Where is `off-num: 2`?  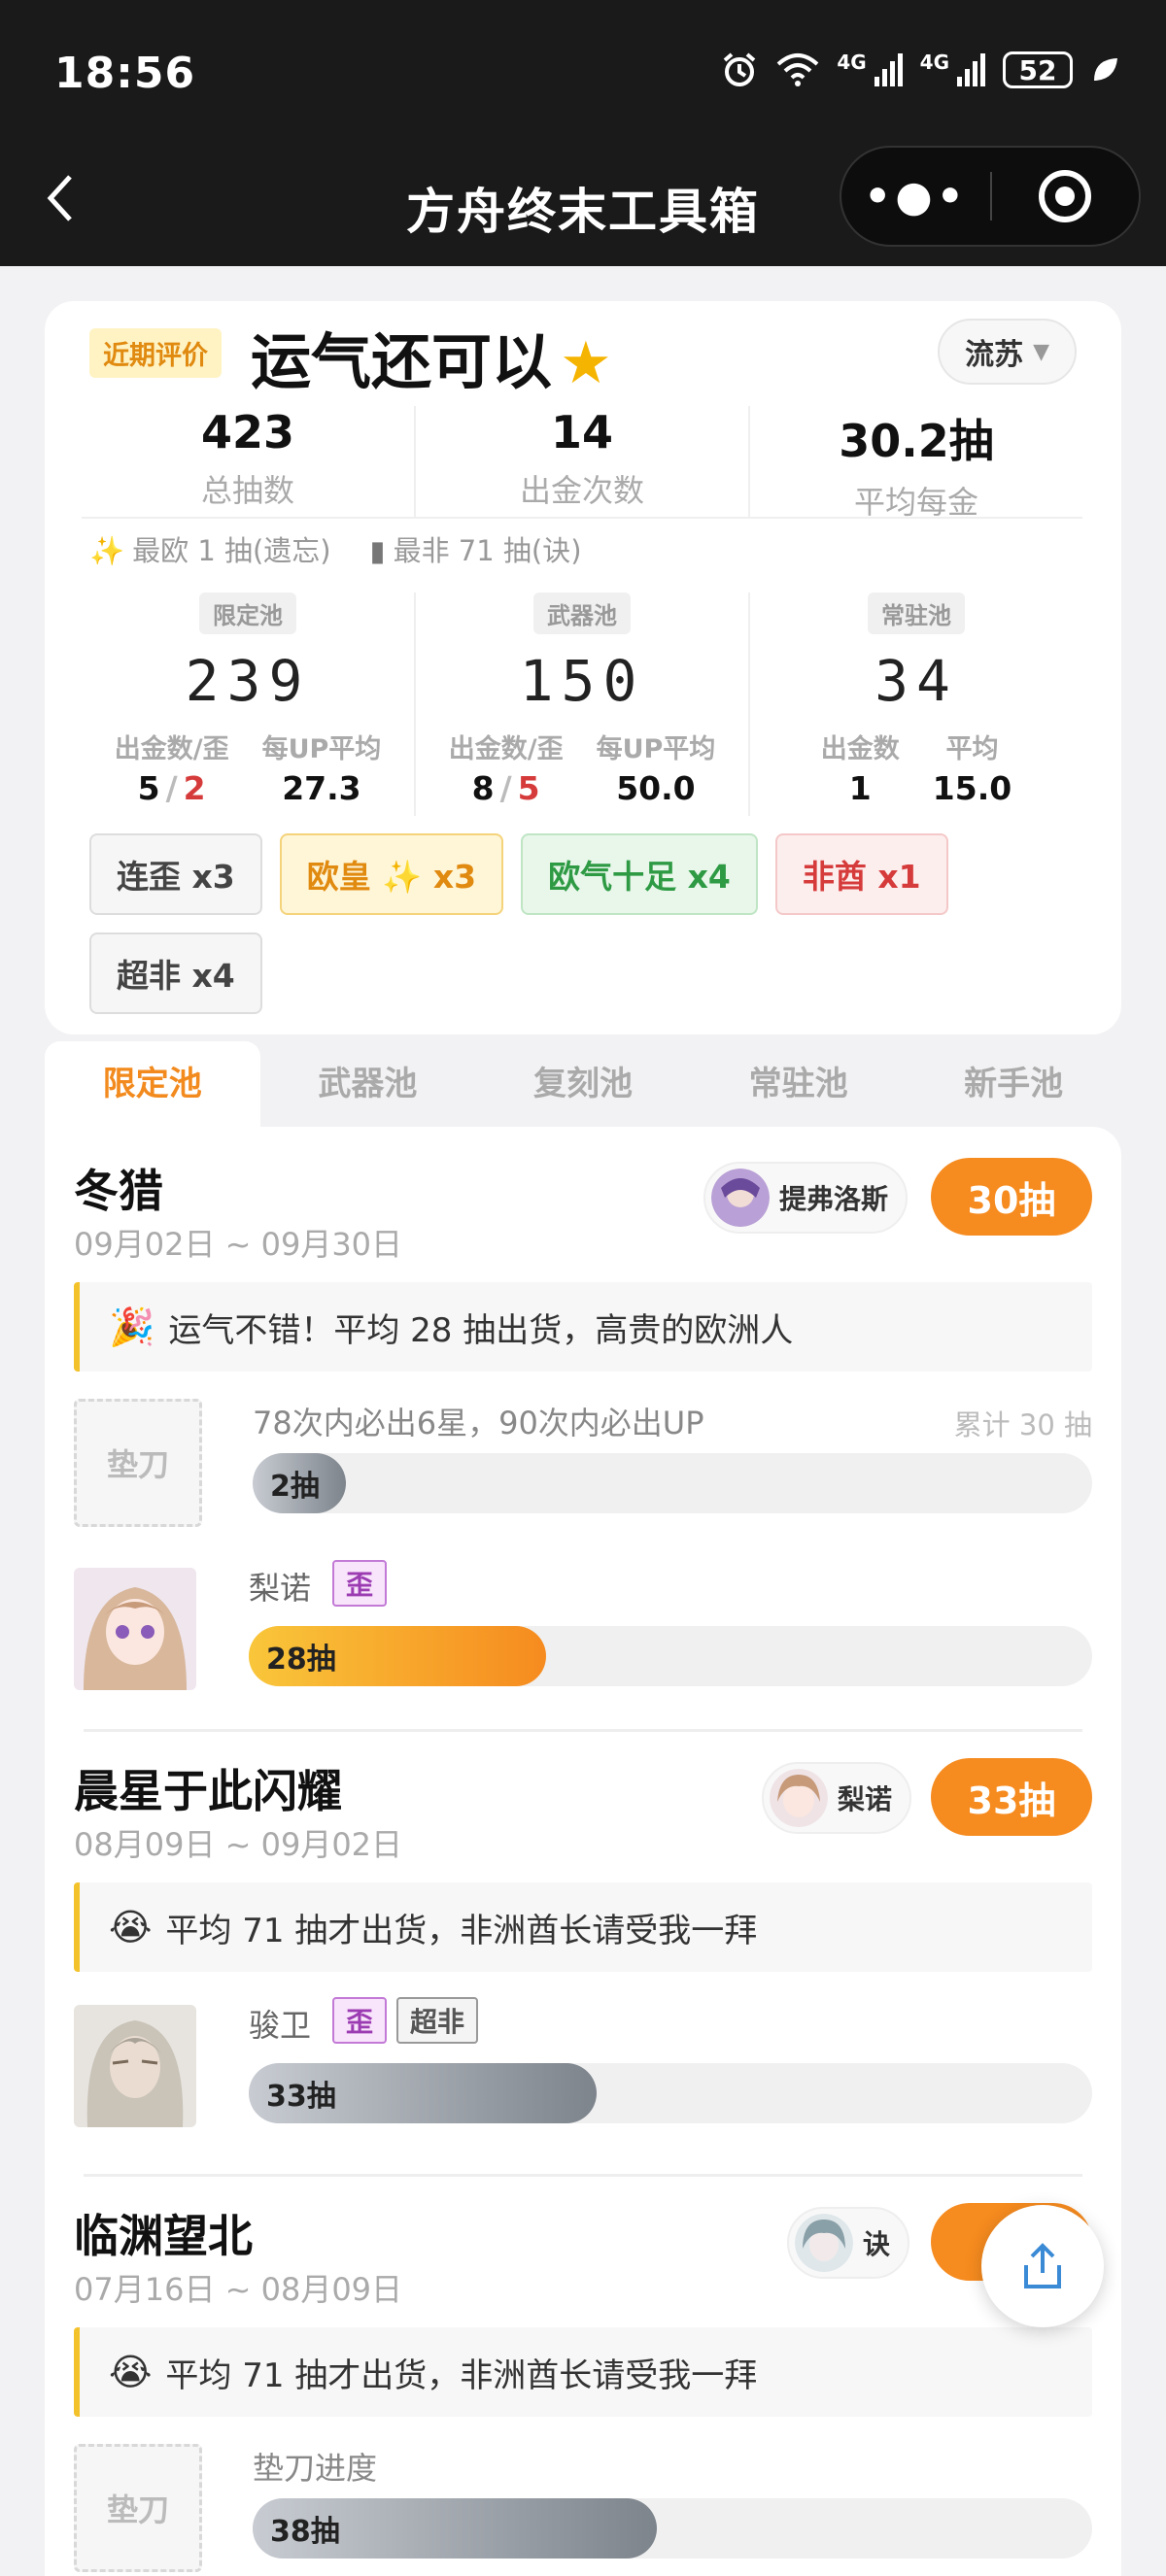
off-num: 2 is located at coordinates (194, 788).